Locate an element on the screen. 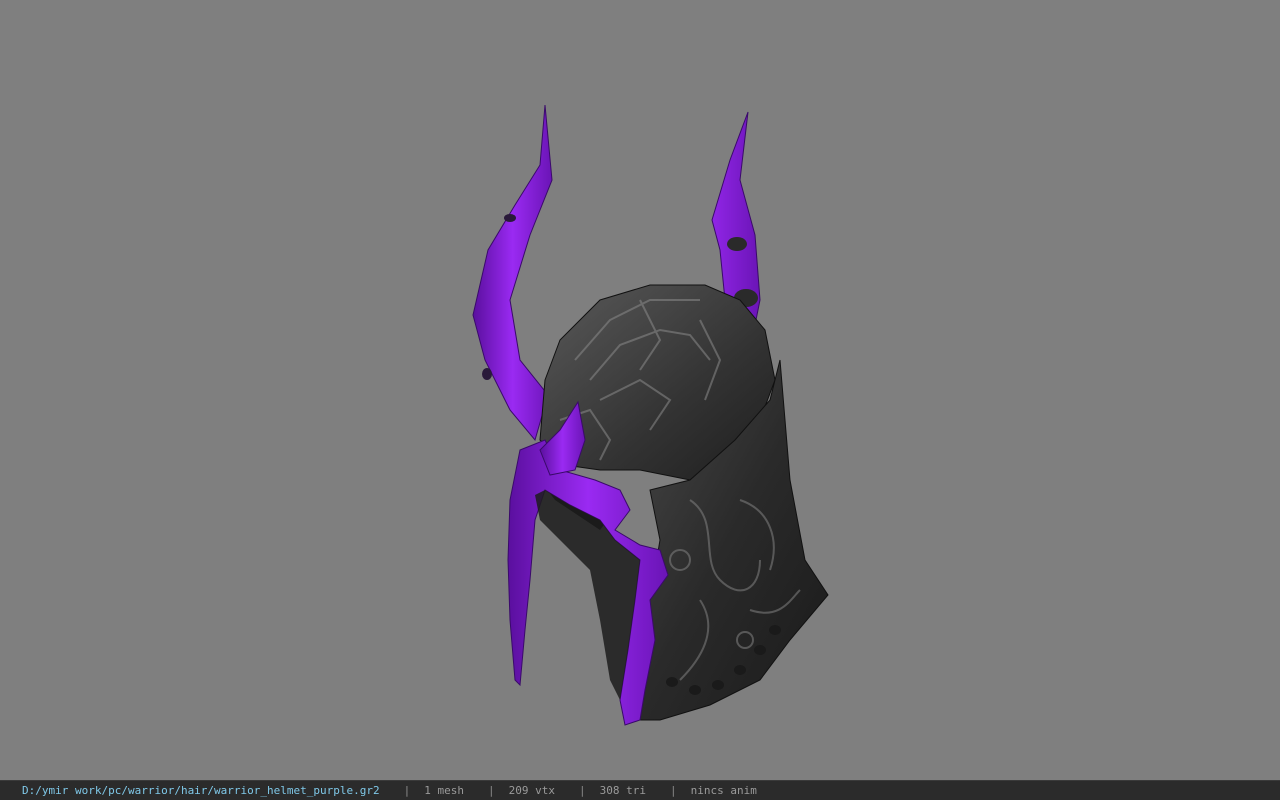 This screenshot has width=1280, height=800. left-horn is located at coordinates (512, 273).